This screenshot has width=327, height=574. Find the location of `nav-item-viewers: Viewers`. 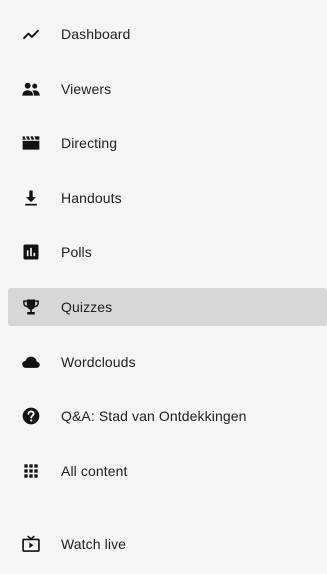

nav-item-viewers: Viewers is located at coordinates (167, 89).